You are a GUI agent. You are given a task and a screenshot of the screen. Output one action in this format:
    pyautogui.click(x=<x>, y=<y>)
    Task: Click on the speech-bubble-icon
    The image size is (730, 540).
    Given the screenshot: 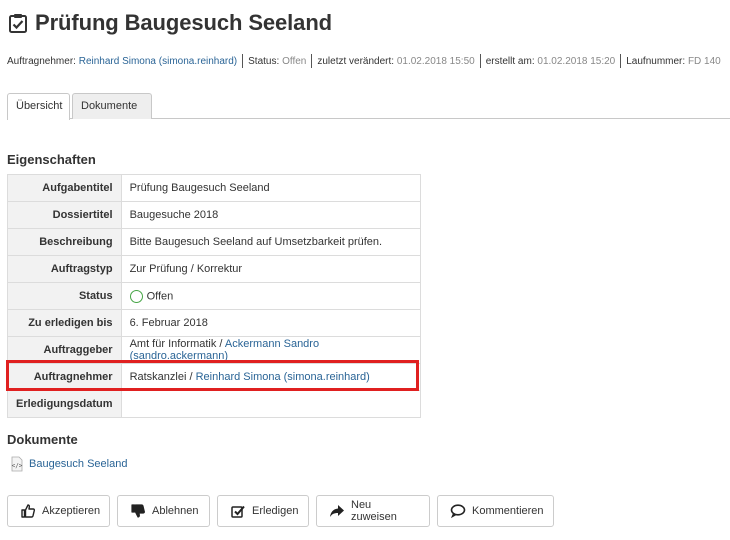 What is the action you would take?
    pyautogui.click(x=458, y=511)
    